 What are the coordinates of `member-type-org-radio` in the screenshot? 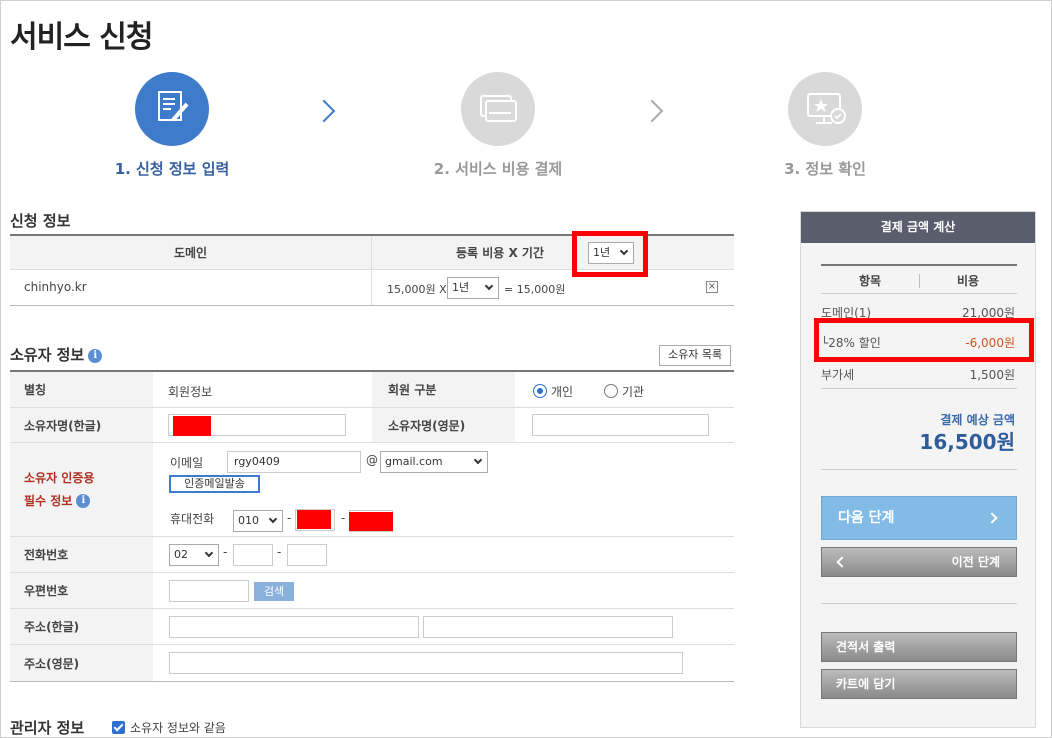 It's located at (611, 391).